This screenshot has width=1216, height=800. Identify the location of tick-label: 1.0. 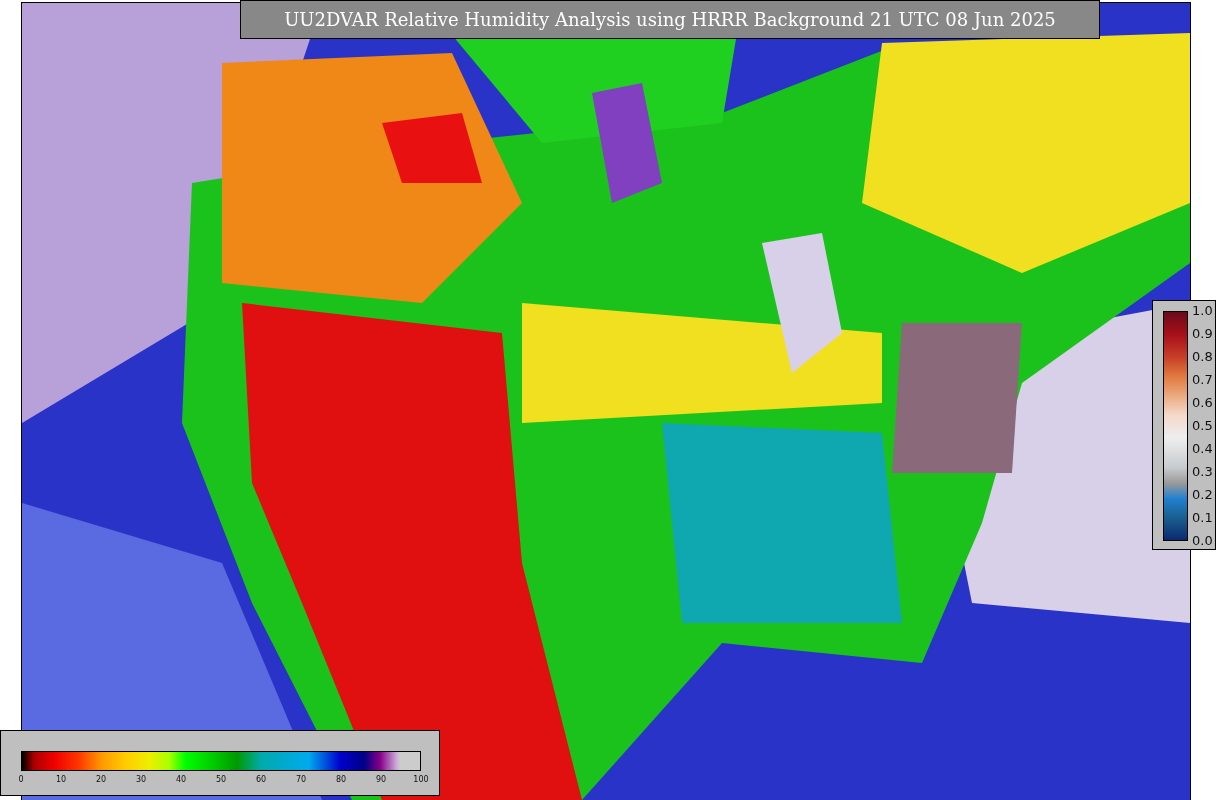
(1202, 311).